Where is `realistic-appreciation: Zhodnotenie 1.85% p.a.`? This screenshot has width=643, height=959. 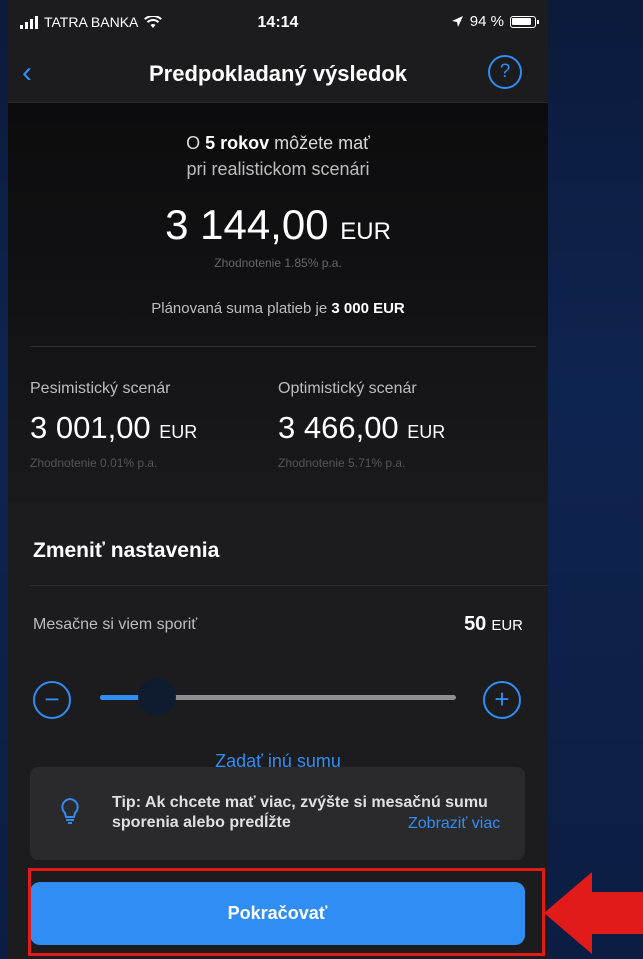
realistic-appreciation: Zhodnotenie 1.85% p.a. is located at coordinates (278, 263).